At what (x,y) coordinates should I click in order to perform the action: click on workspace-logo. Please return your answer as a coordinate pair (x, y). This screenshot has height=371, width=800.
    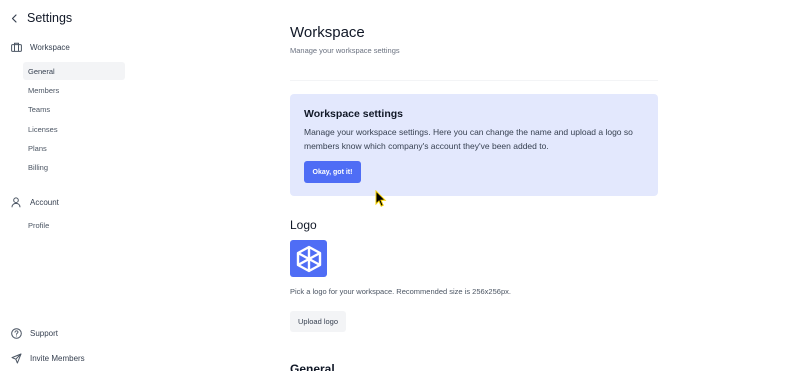
    Looking at the image, I should click on (308, 258).